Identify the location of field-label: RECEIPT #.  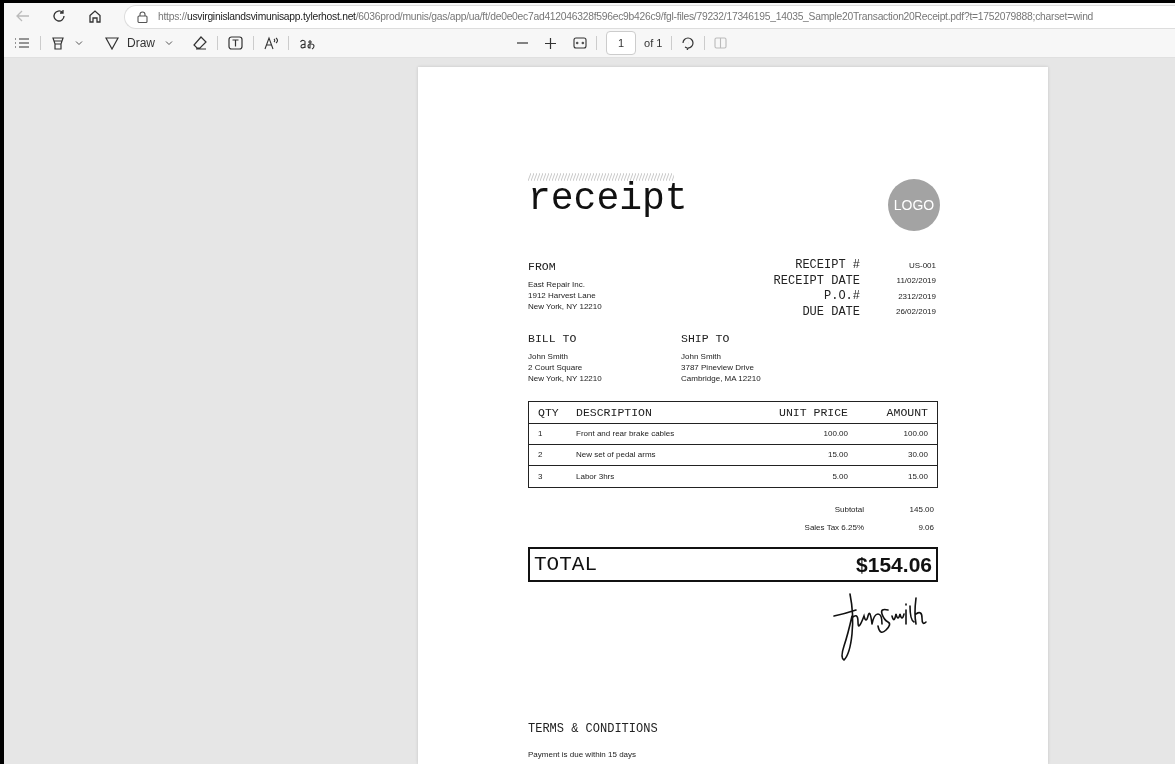
(827, 266).